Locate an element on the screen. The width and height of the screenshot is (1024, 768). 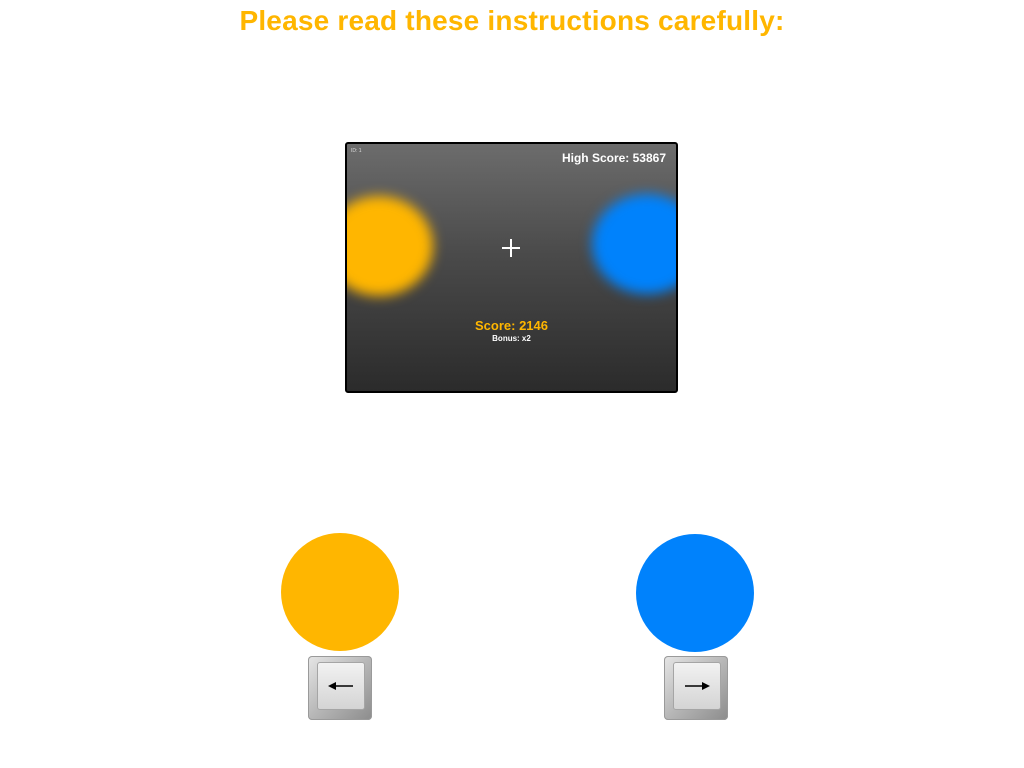
blue-circle is located at coordinates (695, 593).